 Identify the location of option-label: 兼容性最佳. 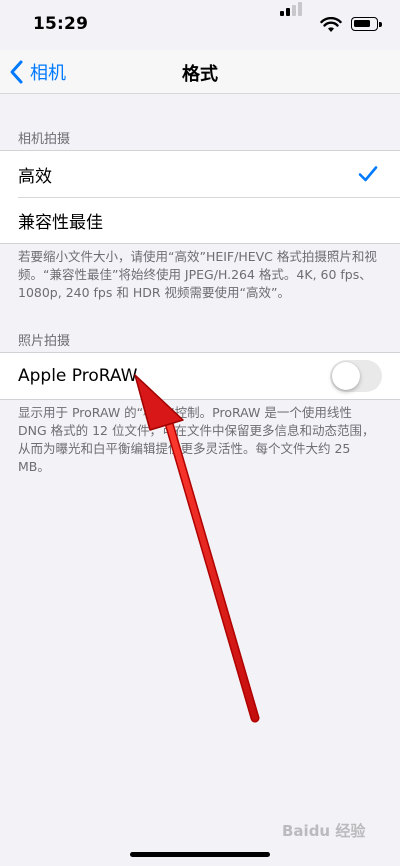
(60, 222).